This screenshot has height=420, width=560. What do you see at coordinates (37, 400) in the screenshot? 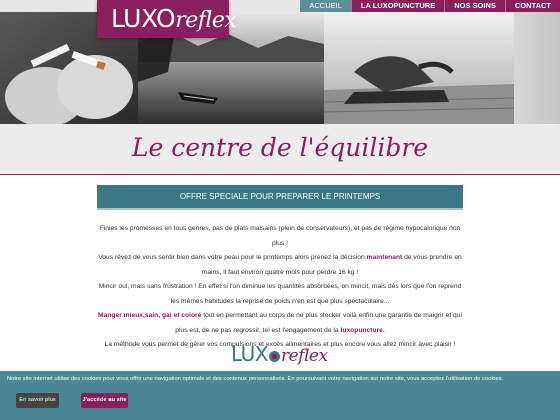
I see `cookie-more-button: En savoir plus` at bounding box center [37, 400].